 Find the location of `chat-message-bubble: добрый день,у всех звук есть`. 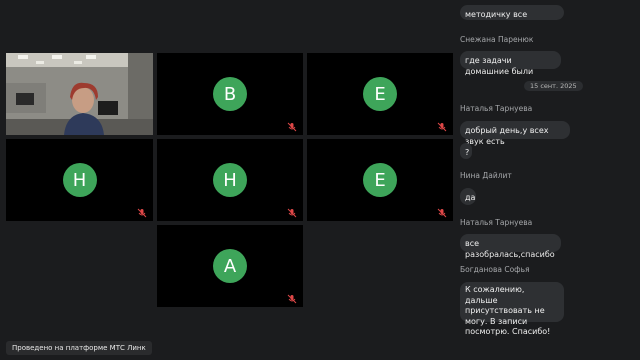

chat-message-bubble: добрый день,у всех звук есть is located at coordinates (515, 133).